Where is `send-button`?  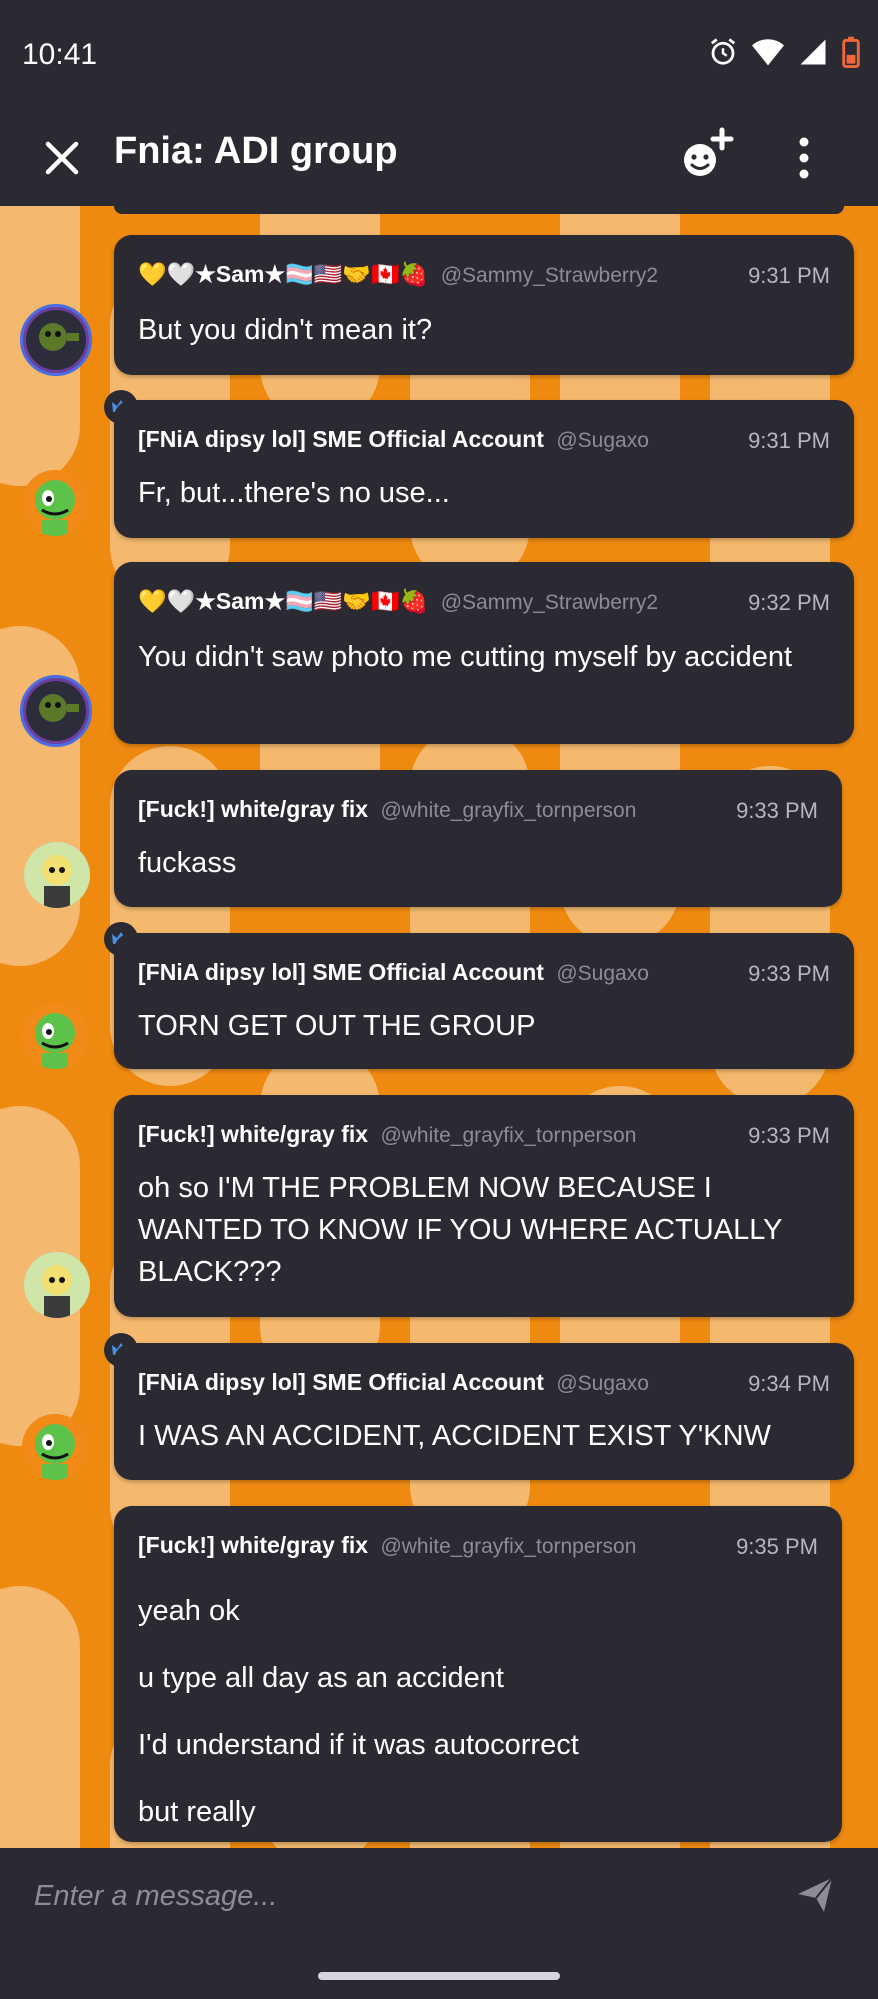 send-button is located at coordinates (816, 1894).